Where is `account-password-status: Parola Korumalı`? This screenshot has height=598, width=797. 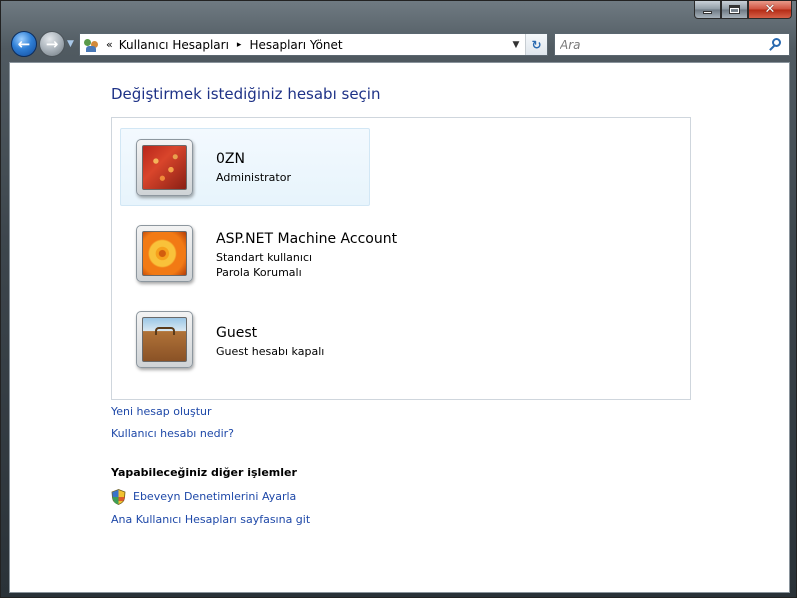 account-password-status: Parola Korumalı is located at coordinates (259, 272).